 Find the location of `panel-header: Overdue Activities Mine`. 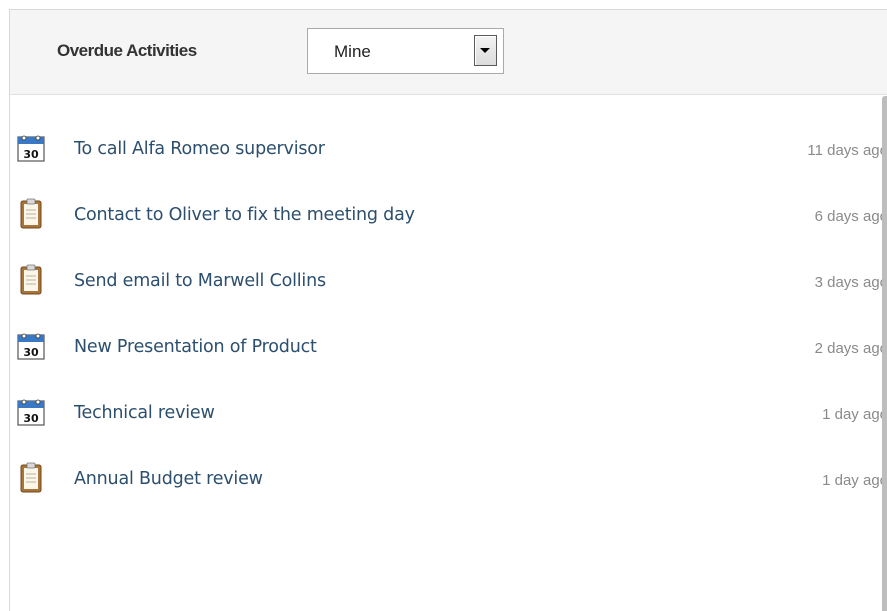

panel-header: Overdue Activities Mine is located at coordinates (448, 52).